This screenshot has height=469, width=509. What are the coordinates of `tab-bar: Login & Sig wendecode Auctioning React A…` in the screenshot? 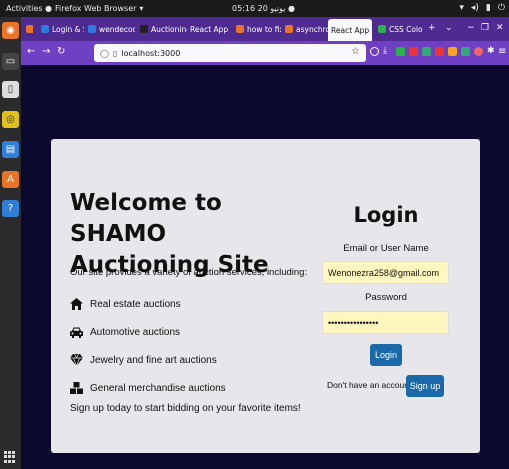 It's located at (265, 29).